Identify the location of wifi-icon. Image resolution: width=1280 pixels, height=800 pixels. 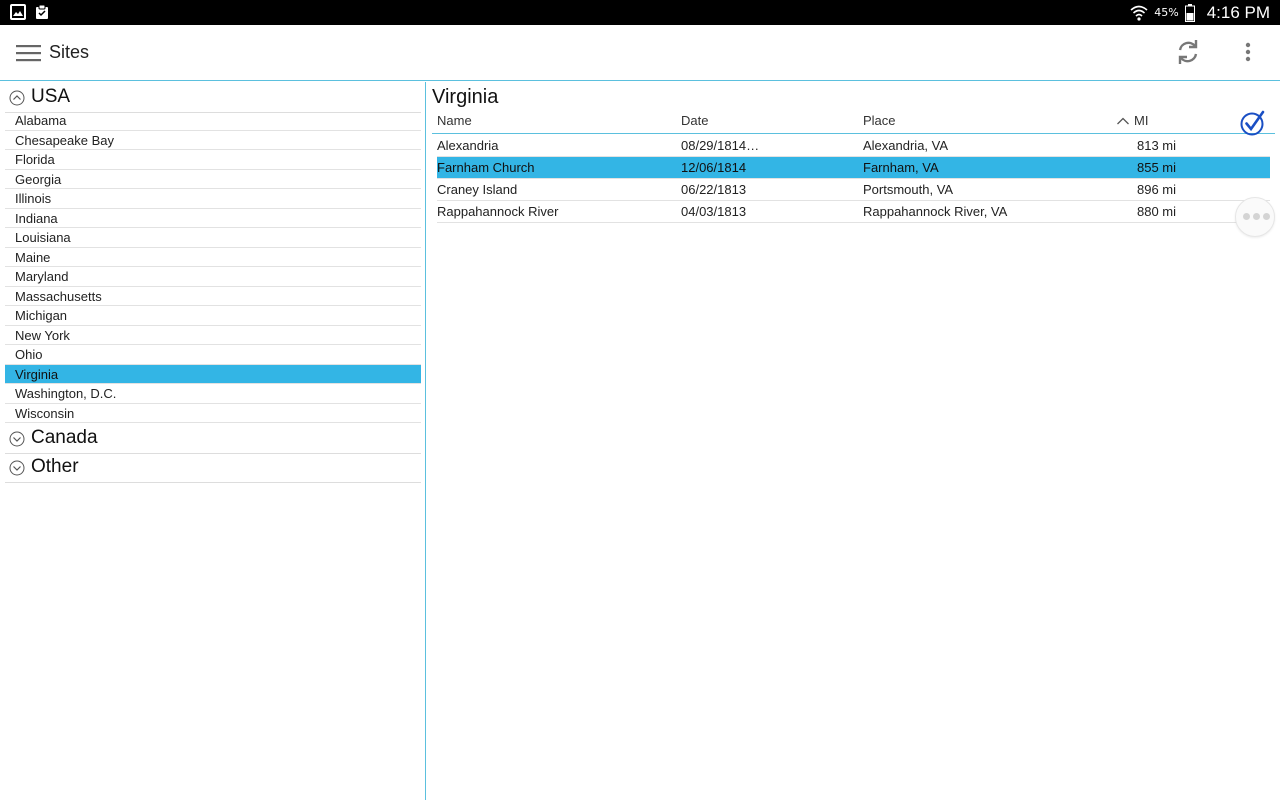
(1139, 13).